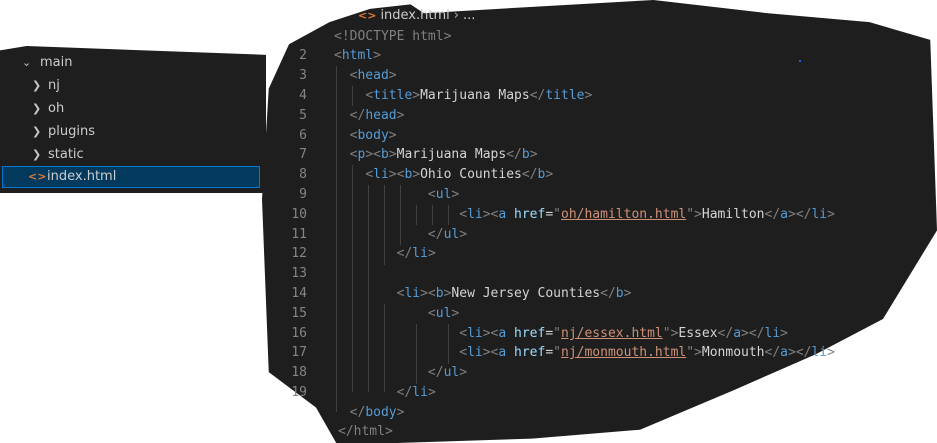  What do you see at coordinates (471, 174) in the screenshot?
I see `ohio-heading-text: Ohio Counties` at bounding box center [471, 174].